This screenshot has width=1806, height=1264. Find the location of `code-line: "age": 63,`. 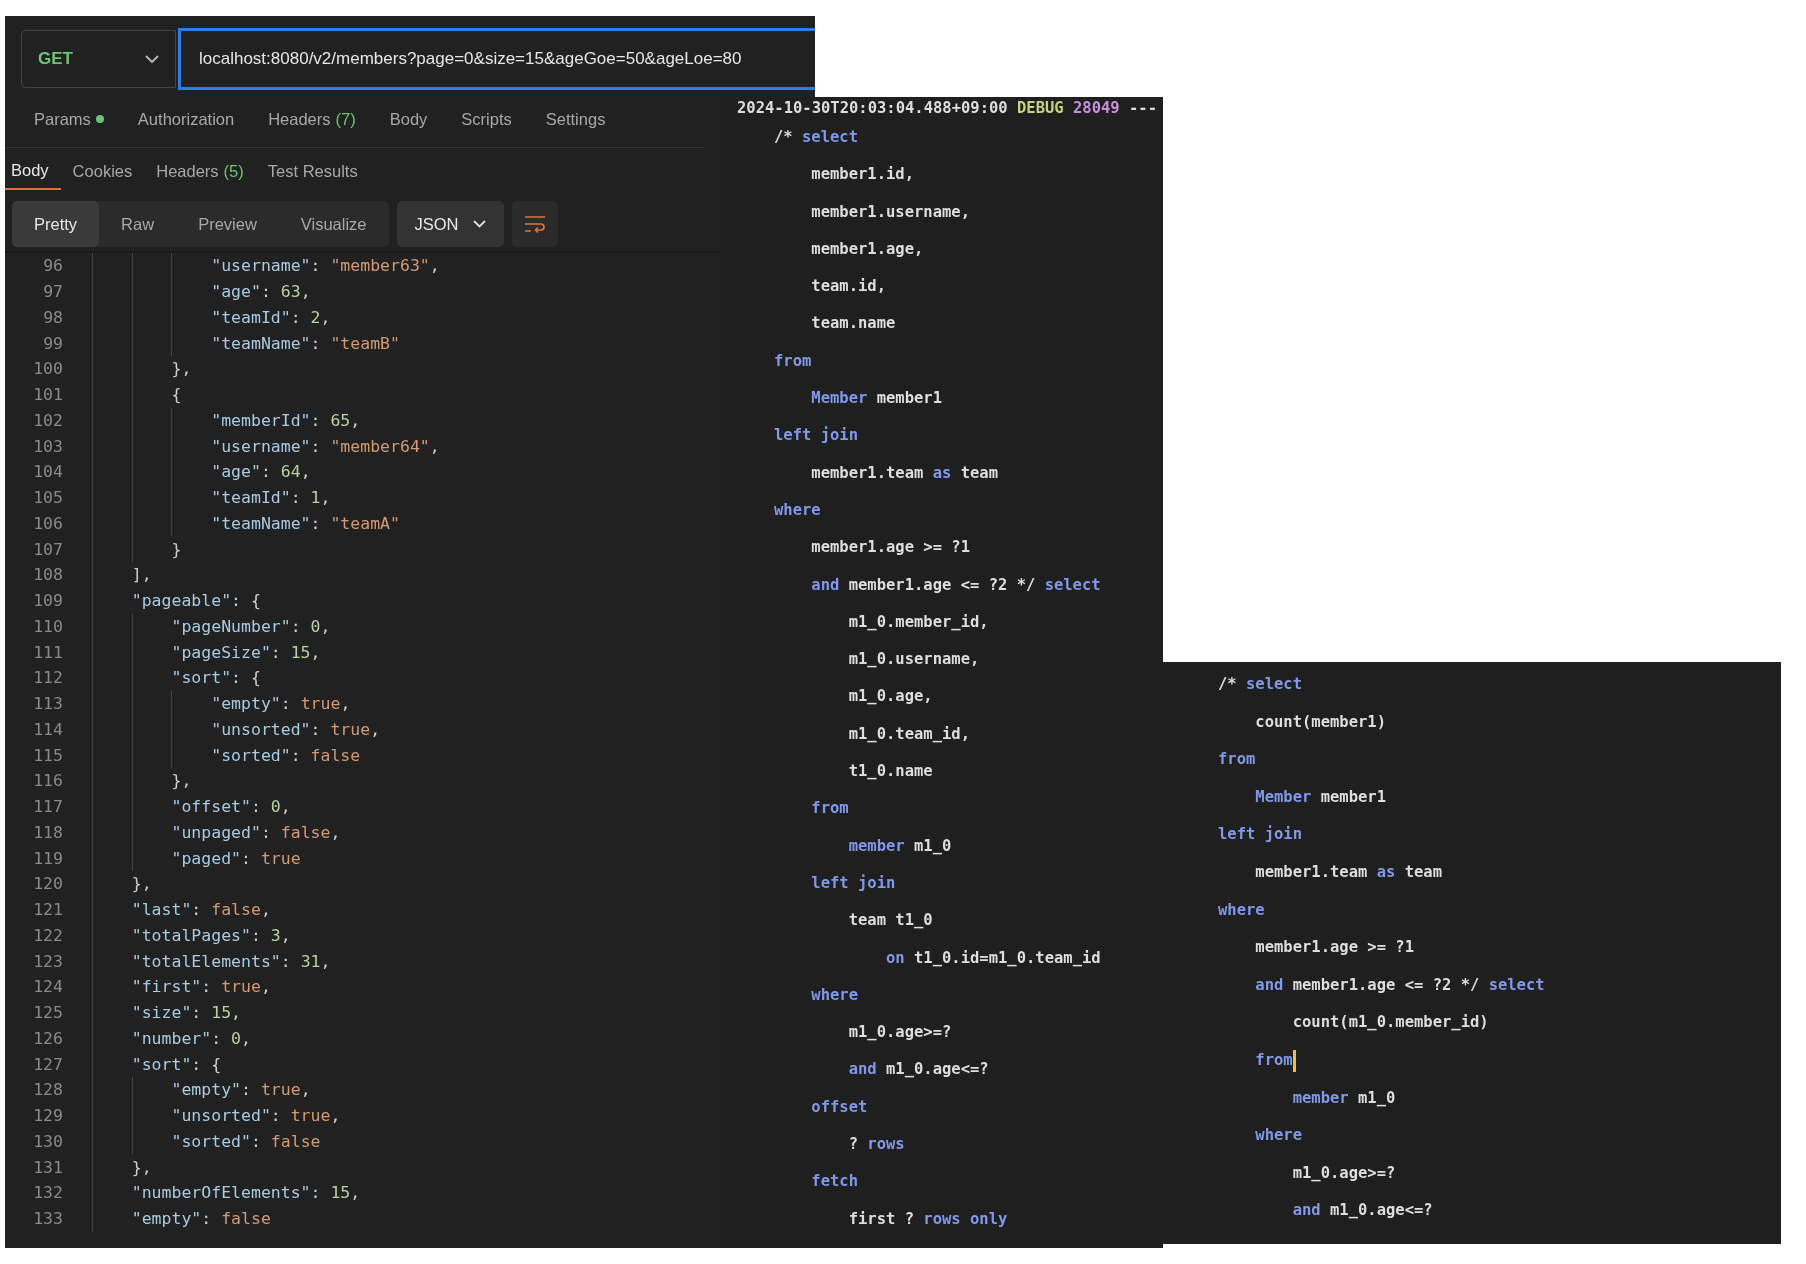

code-line: "age": 63, is located at coordinates (260, 292).